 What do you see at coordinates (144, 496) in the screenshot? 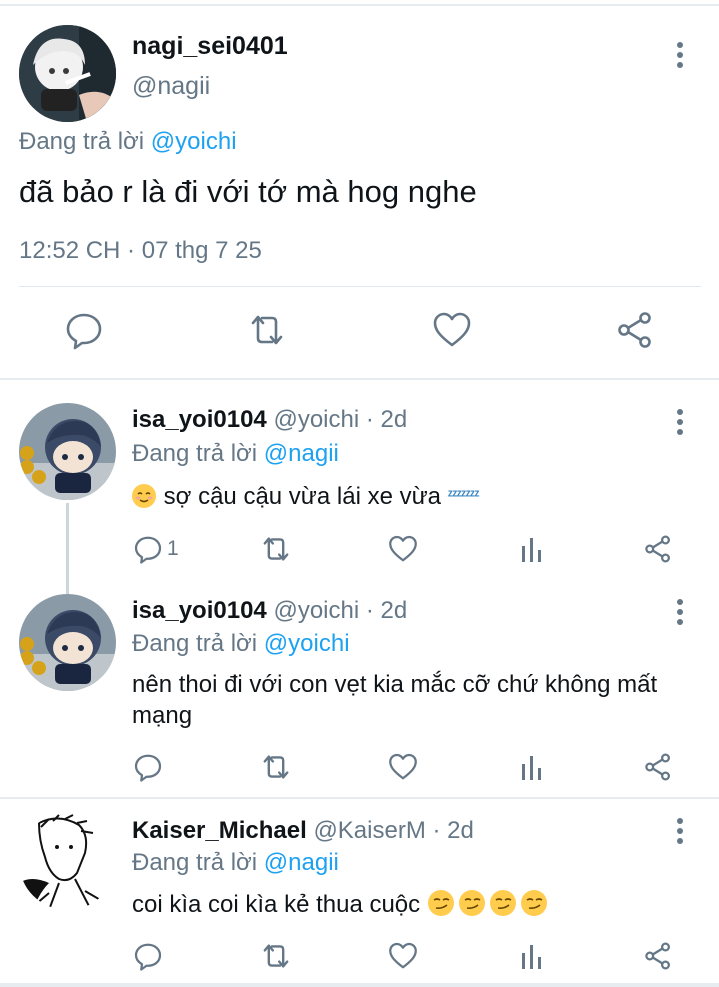
I see `relieved-face-emoji` at bounding box center [144, 496].